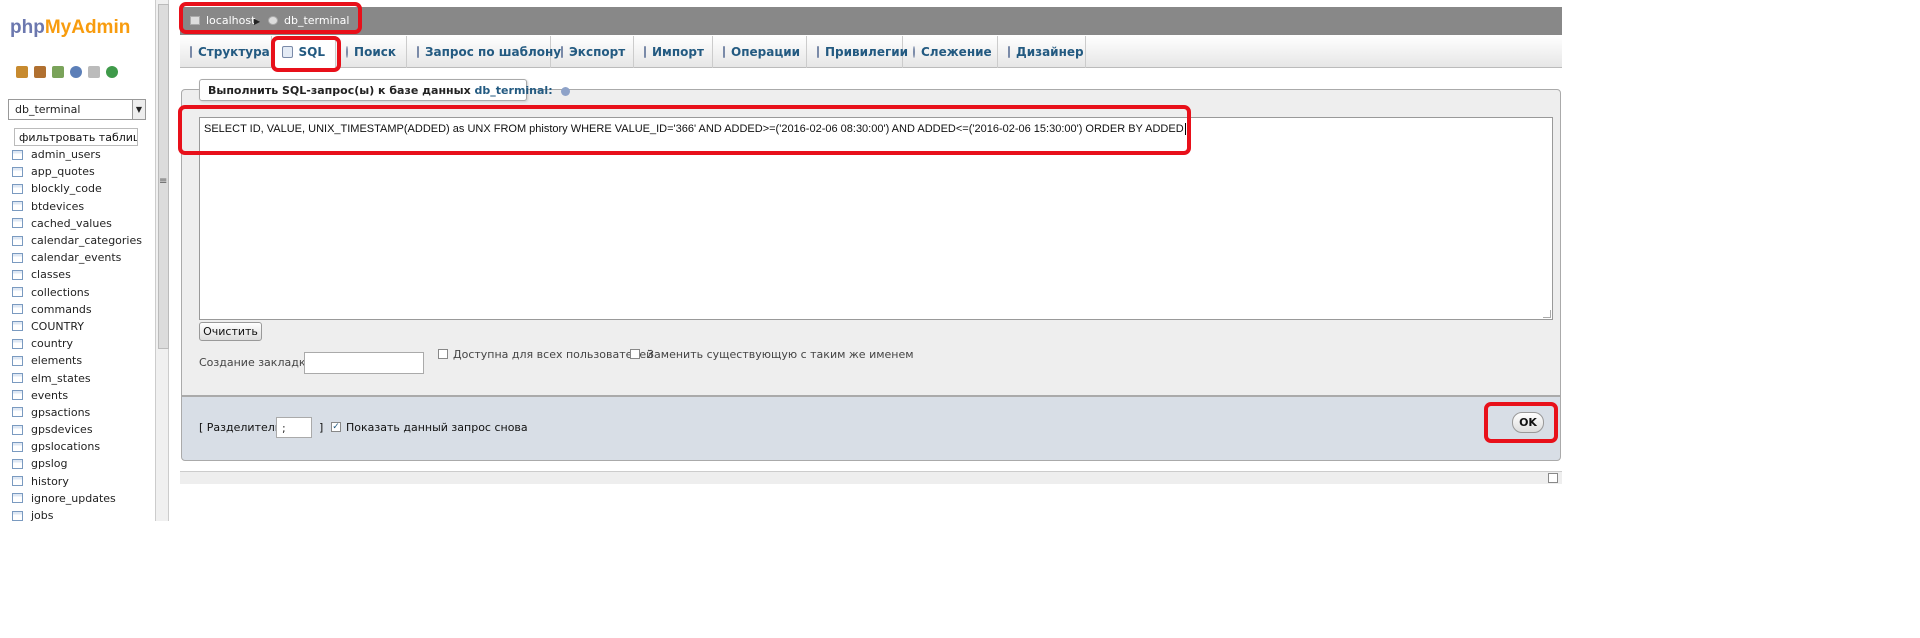 This screenshot has height=638, width=1920. Describe the element at coordinates (86, 240) in the screenshot. I see `table-name: calendar_categories` at that location.